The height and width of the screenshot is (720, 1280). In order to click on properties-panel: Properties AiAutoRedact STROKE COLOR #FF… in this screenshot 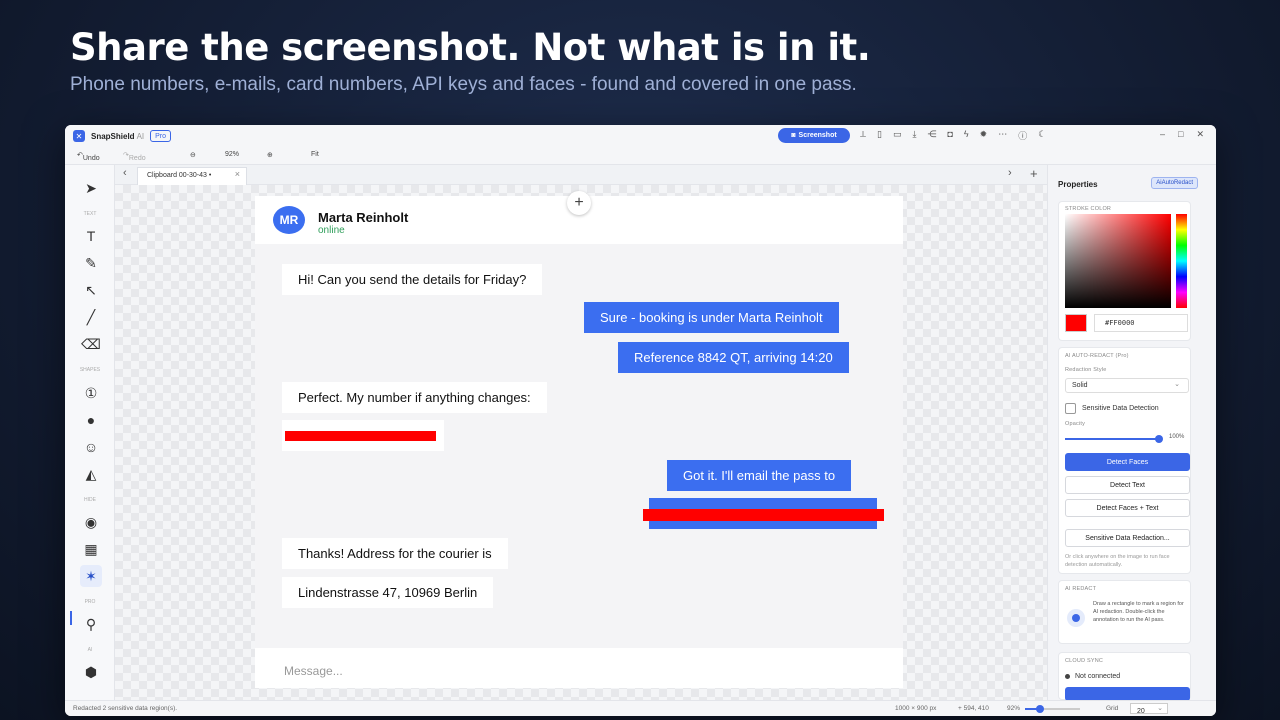, I will do `click(1131, 433)`.